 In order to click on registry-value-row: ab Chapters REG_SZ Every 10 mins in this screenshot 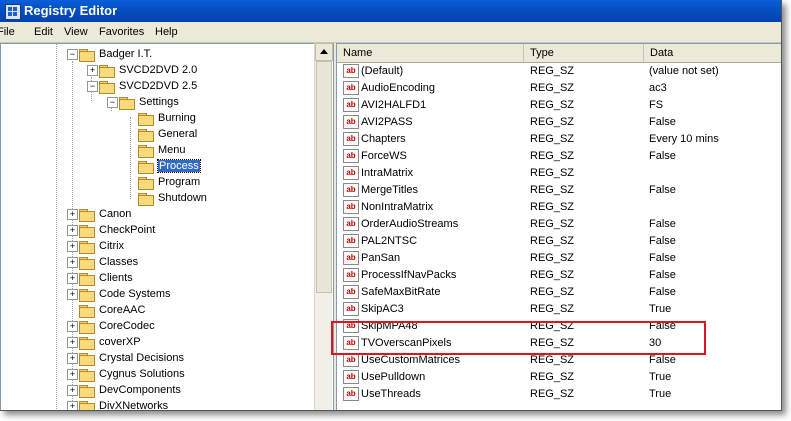, I will do `click(559, 139)`.